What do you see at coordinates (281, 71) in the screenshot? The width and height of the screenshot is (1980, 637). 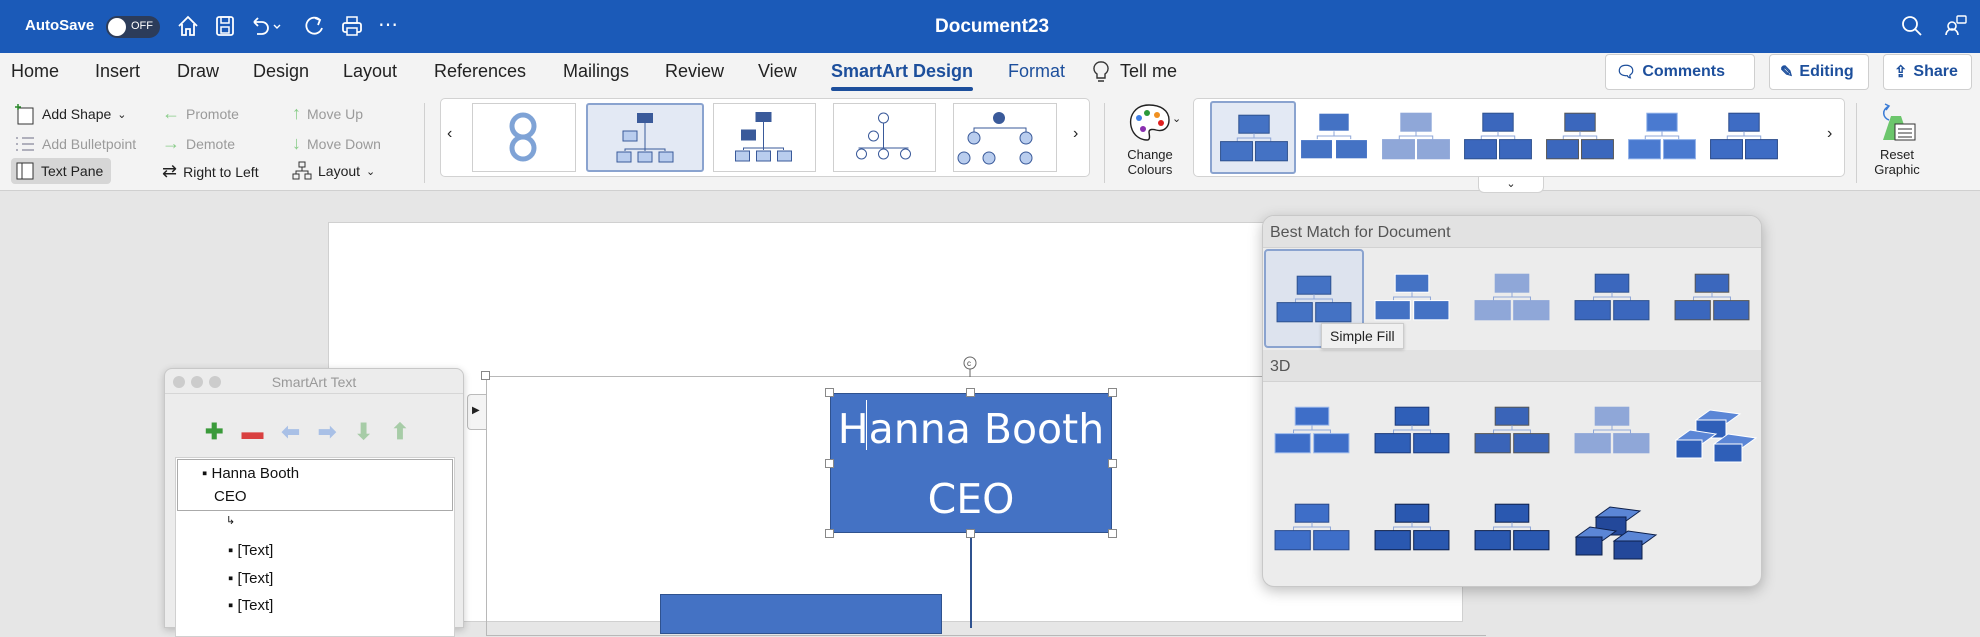 I see `tab-design: Design` at bounding box center [281, 71].